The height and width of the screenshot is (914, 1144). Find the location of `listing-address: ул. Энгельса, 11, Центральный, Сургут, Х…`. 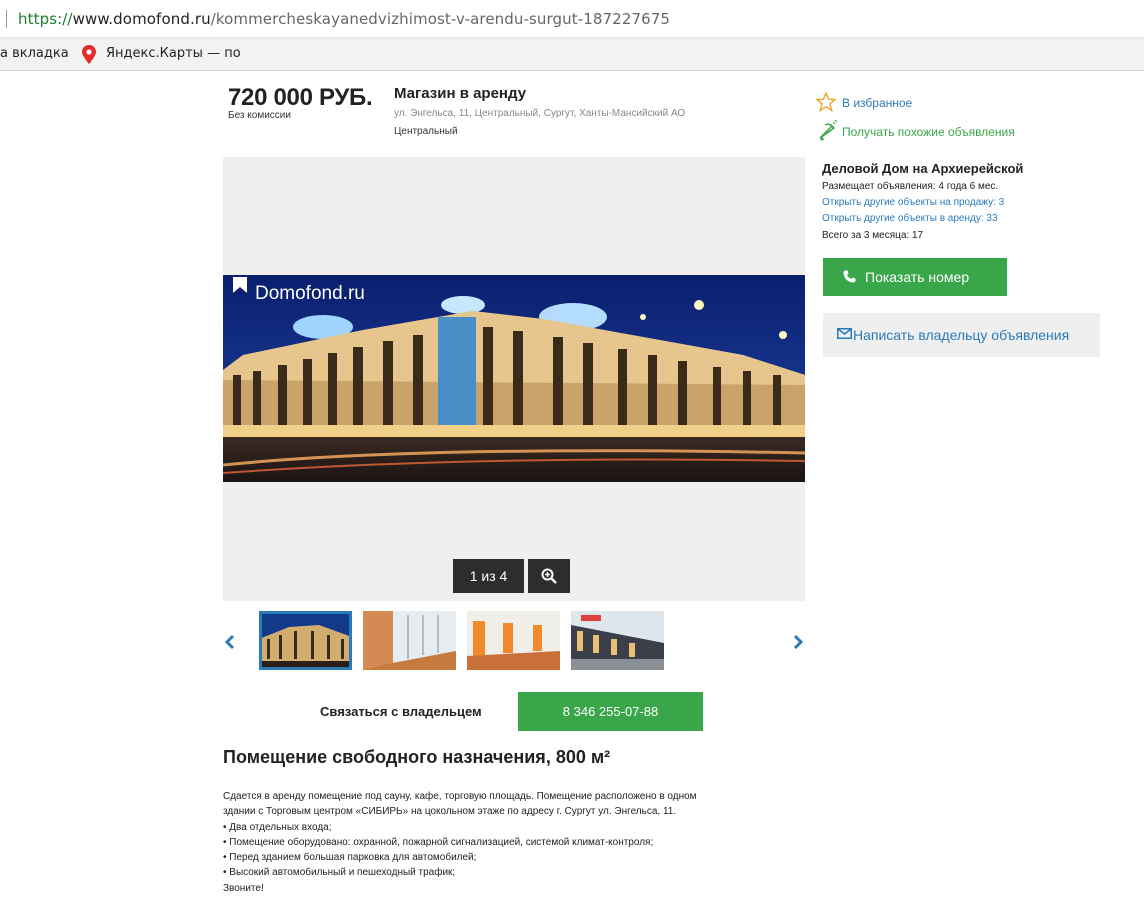

listing-address: ул. Энгельса, 11, Центральный, Сургут, Х… is located at coordinates (540, 113).